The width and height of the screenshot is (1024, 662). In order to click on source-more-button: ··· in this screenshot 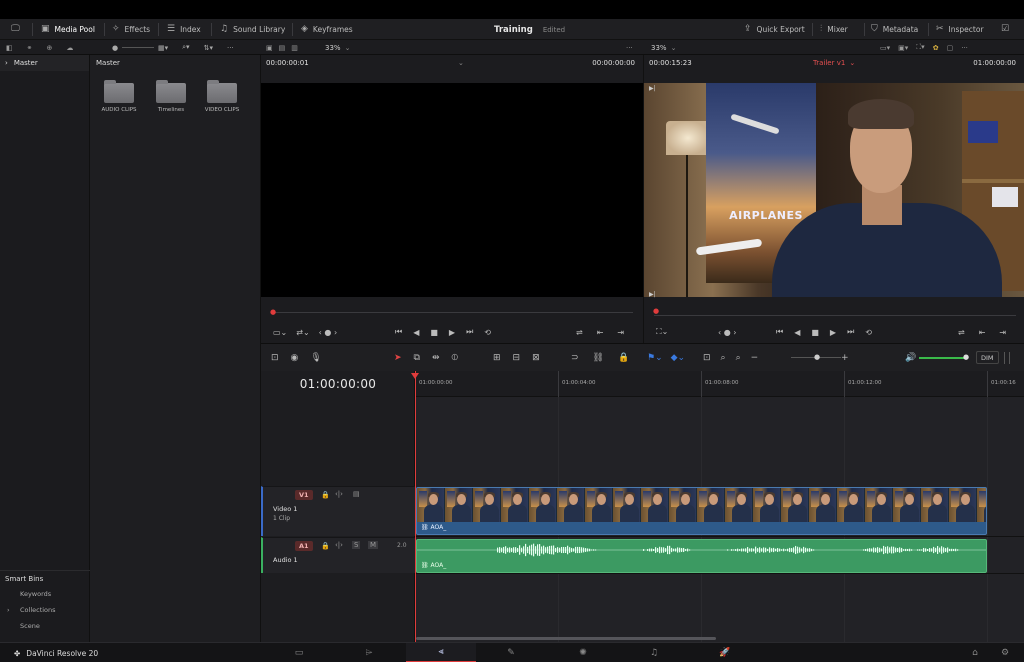, I will do `click(629, 47)`.